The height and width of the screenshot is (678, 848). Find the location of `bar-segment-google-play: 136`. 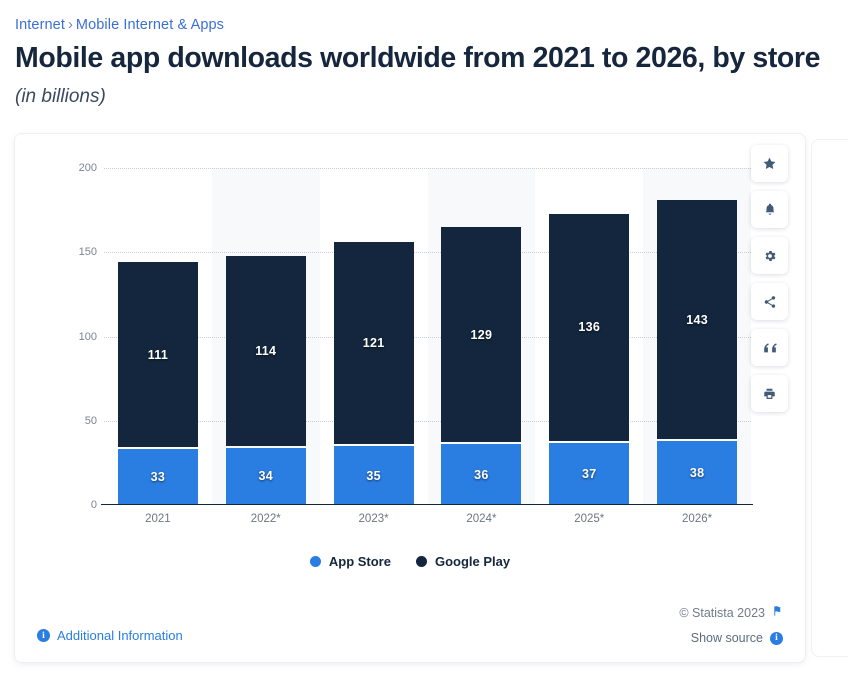

bar-segment-google-play: 136 is located at coordinates (589, 327).